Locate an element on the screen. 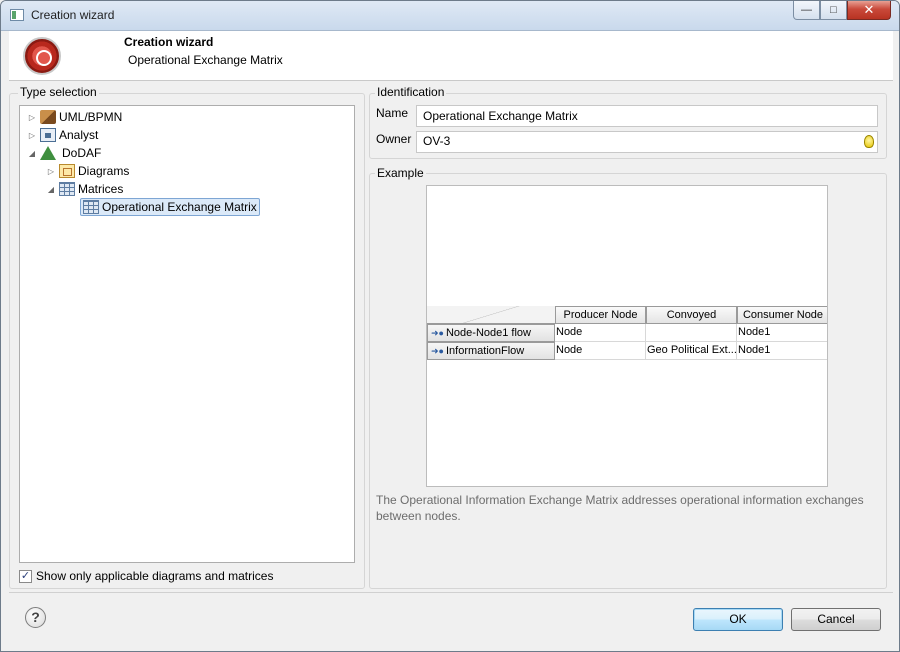  maximize-button: □ is located at coordinates (833, 10).